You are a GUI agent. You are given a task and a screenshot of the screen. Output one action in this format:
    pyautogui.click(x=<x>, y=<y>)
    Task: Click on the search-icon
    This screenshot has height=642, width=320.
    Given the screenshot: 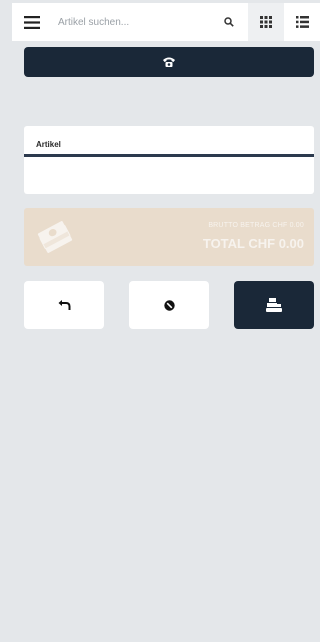 What is the action you would take?
    pyautogui.click(x=229, y=22)
    